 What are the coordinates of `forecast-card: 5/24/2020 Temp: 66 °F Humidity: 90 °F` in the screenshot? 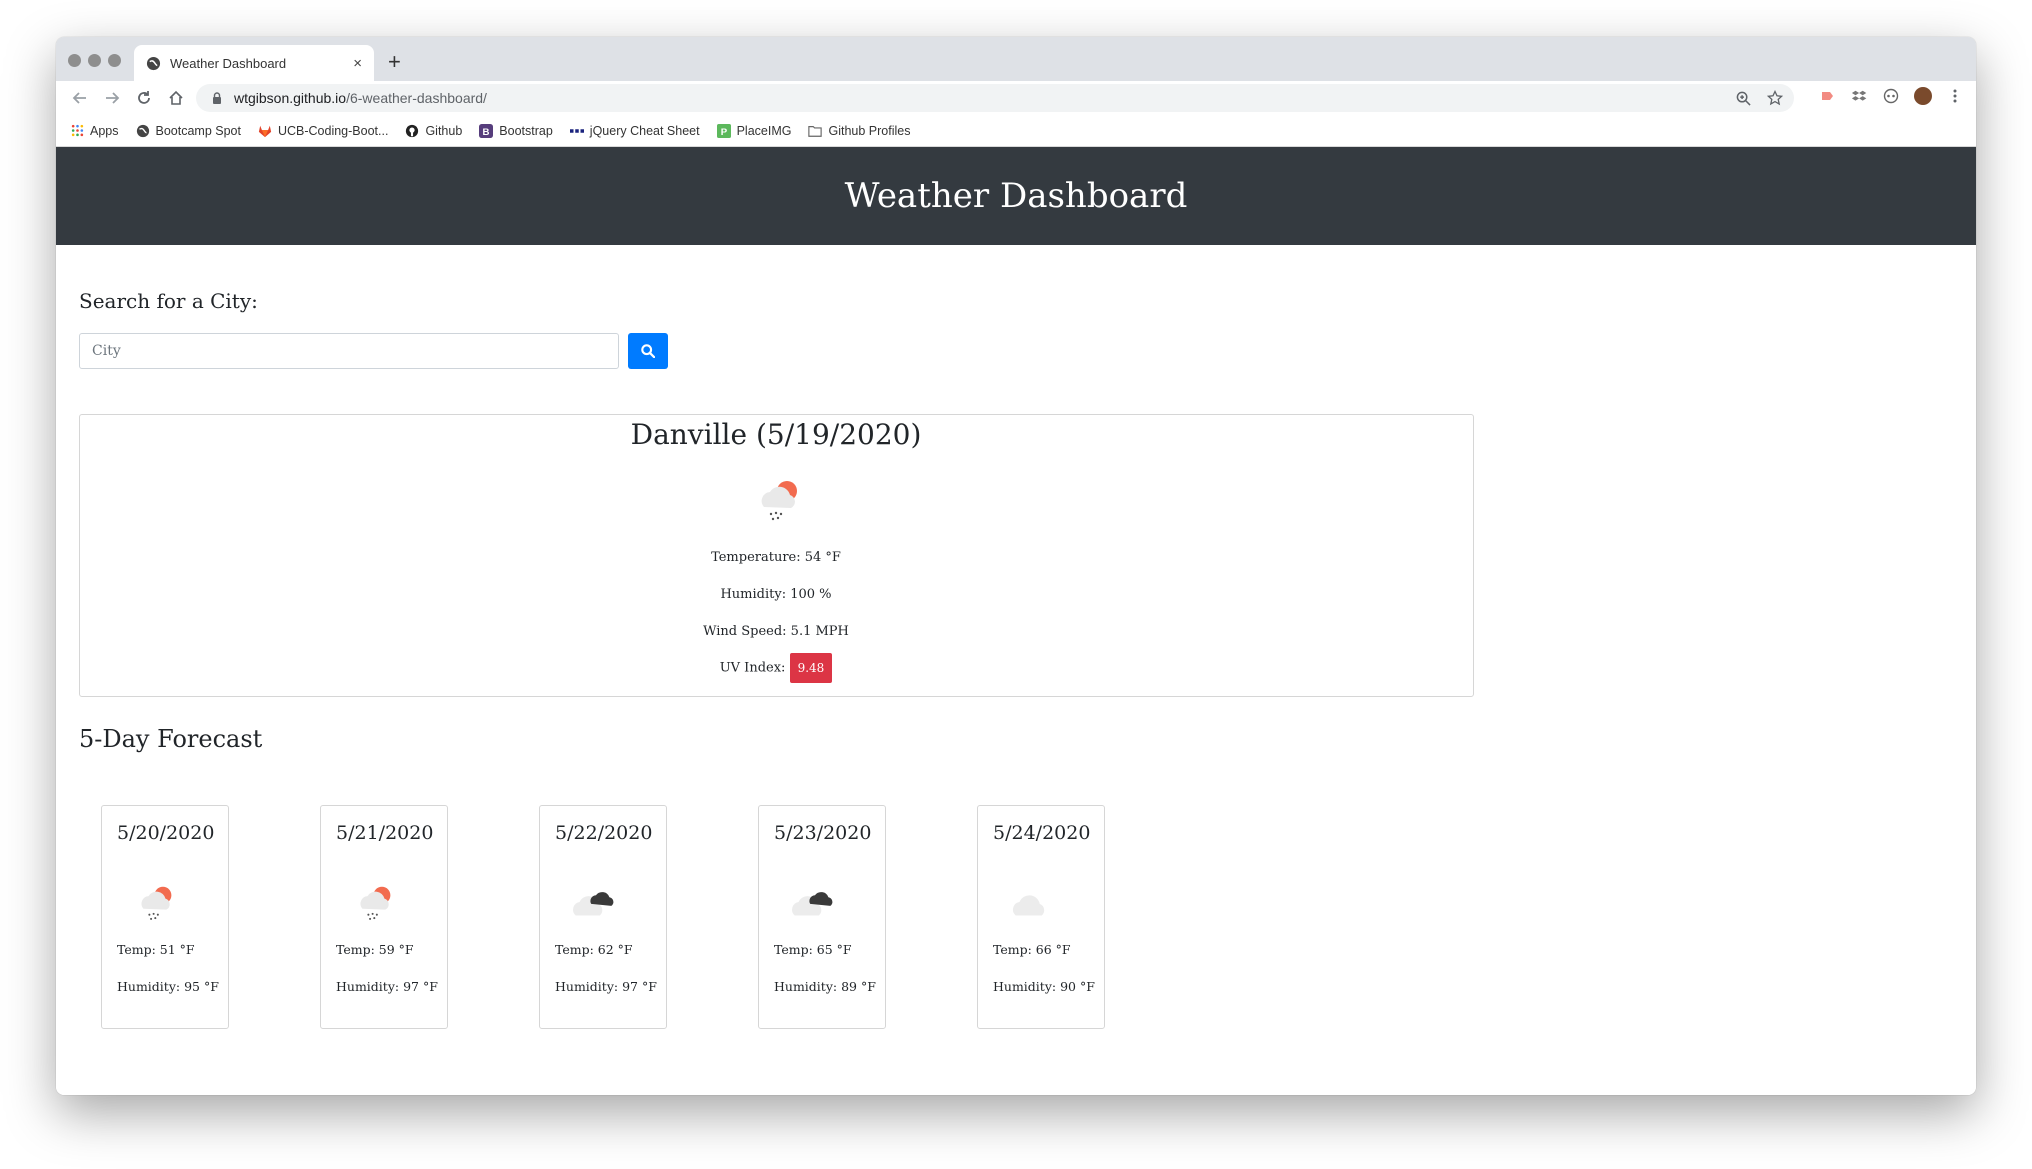 It's located at (1041, 917).